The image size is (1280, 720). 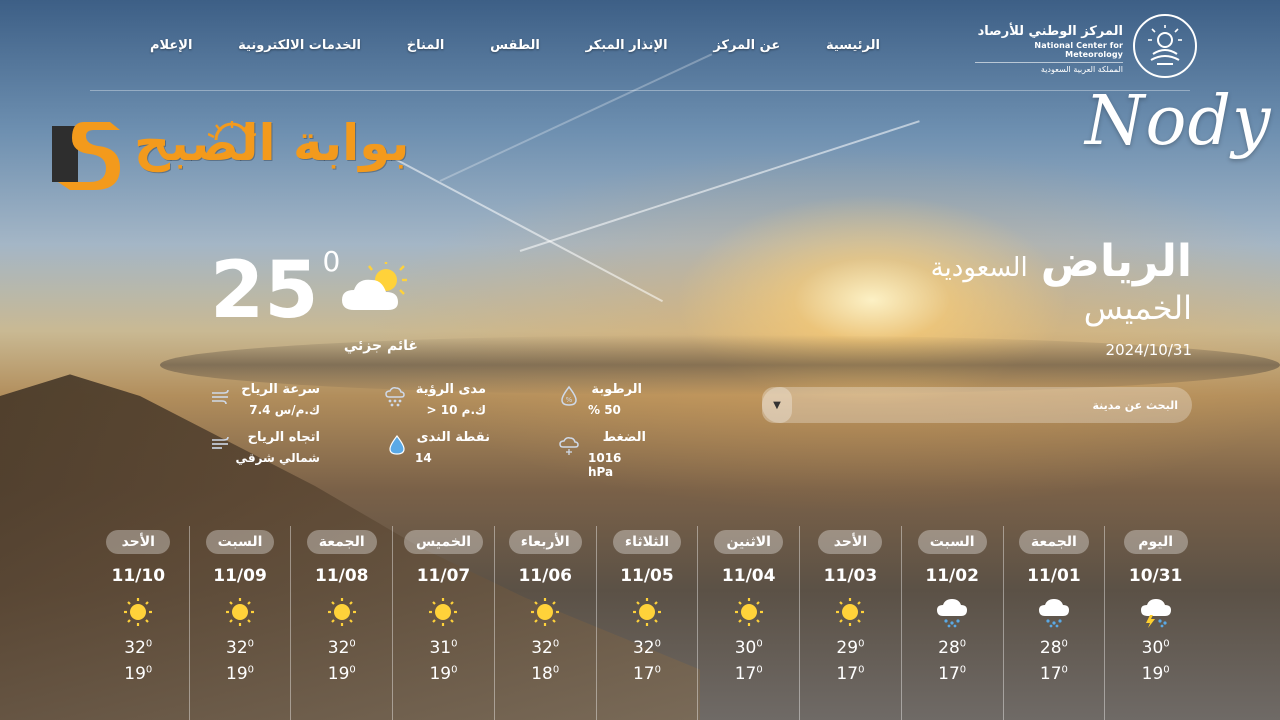 What do you see at coordinates (1061, 297) in the screenshot?
I see `location-block: الرياض السعودية الخميس 2024/10/31` at bounding box center [1061, 297].